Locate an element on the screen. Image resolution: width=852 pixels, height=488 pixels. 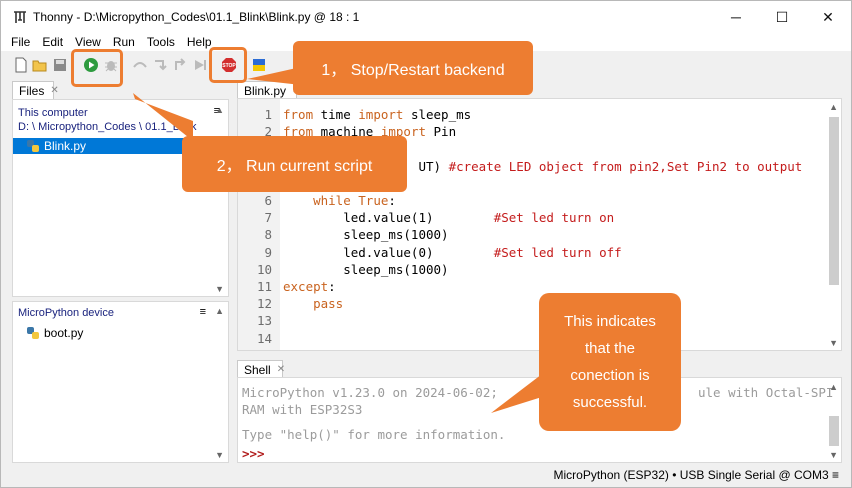
shell-help-line: Type "help()" for more information. is located at coordinates (374, 434).